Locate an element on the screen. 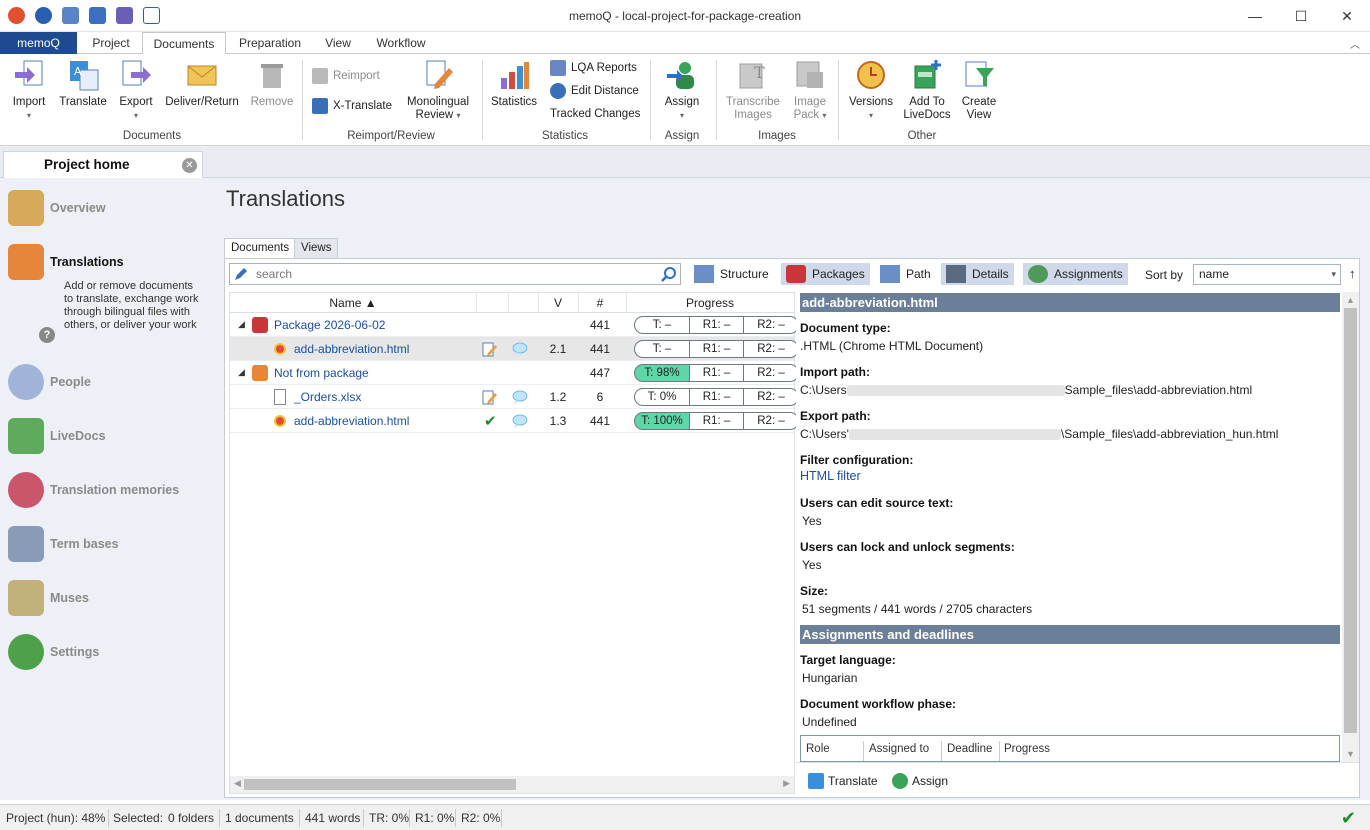 The width and height of the screenshot is (1370, 830). sidebar-item-people: People is located at coordinates (49, 382).